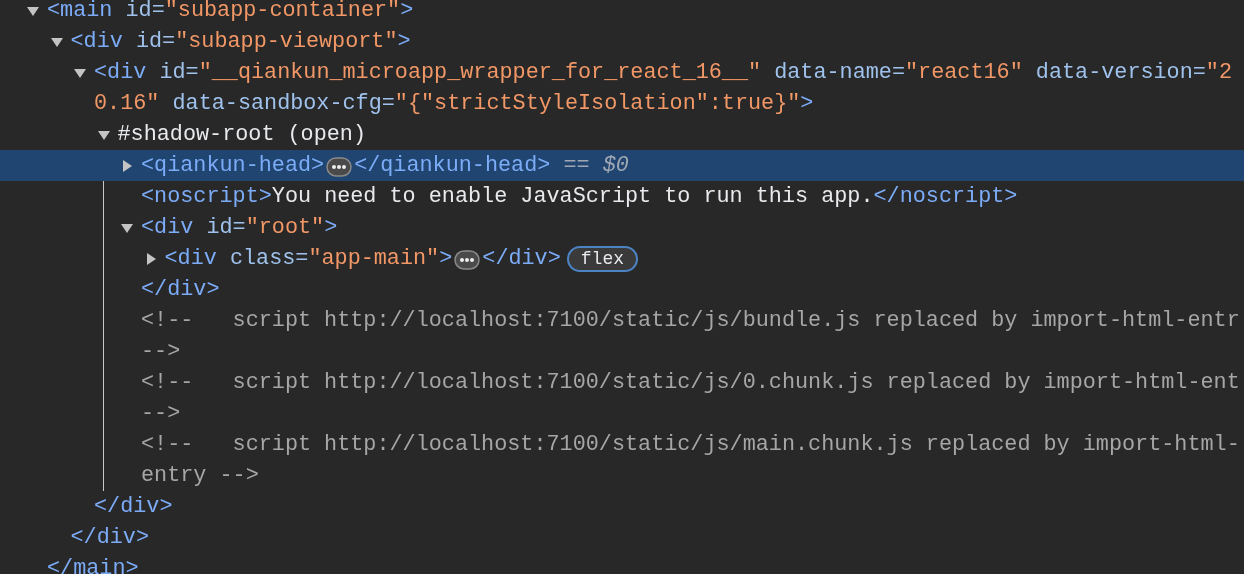 This screenshot has height=574, width=1244. I want to click on node-reference: == $0, so click(595, 166).